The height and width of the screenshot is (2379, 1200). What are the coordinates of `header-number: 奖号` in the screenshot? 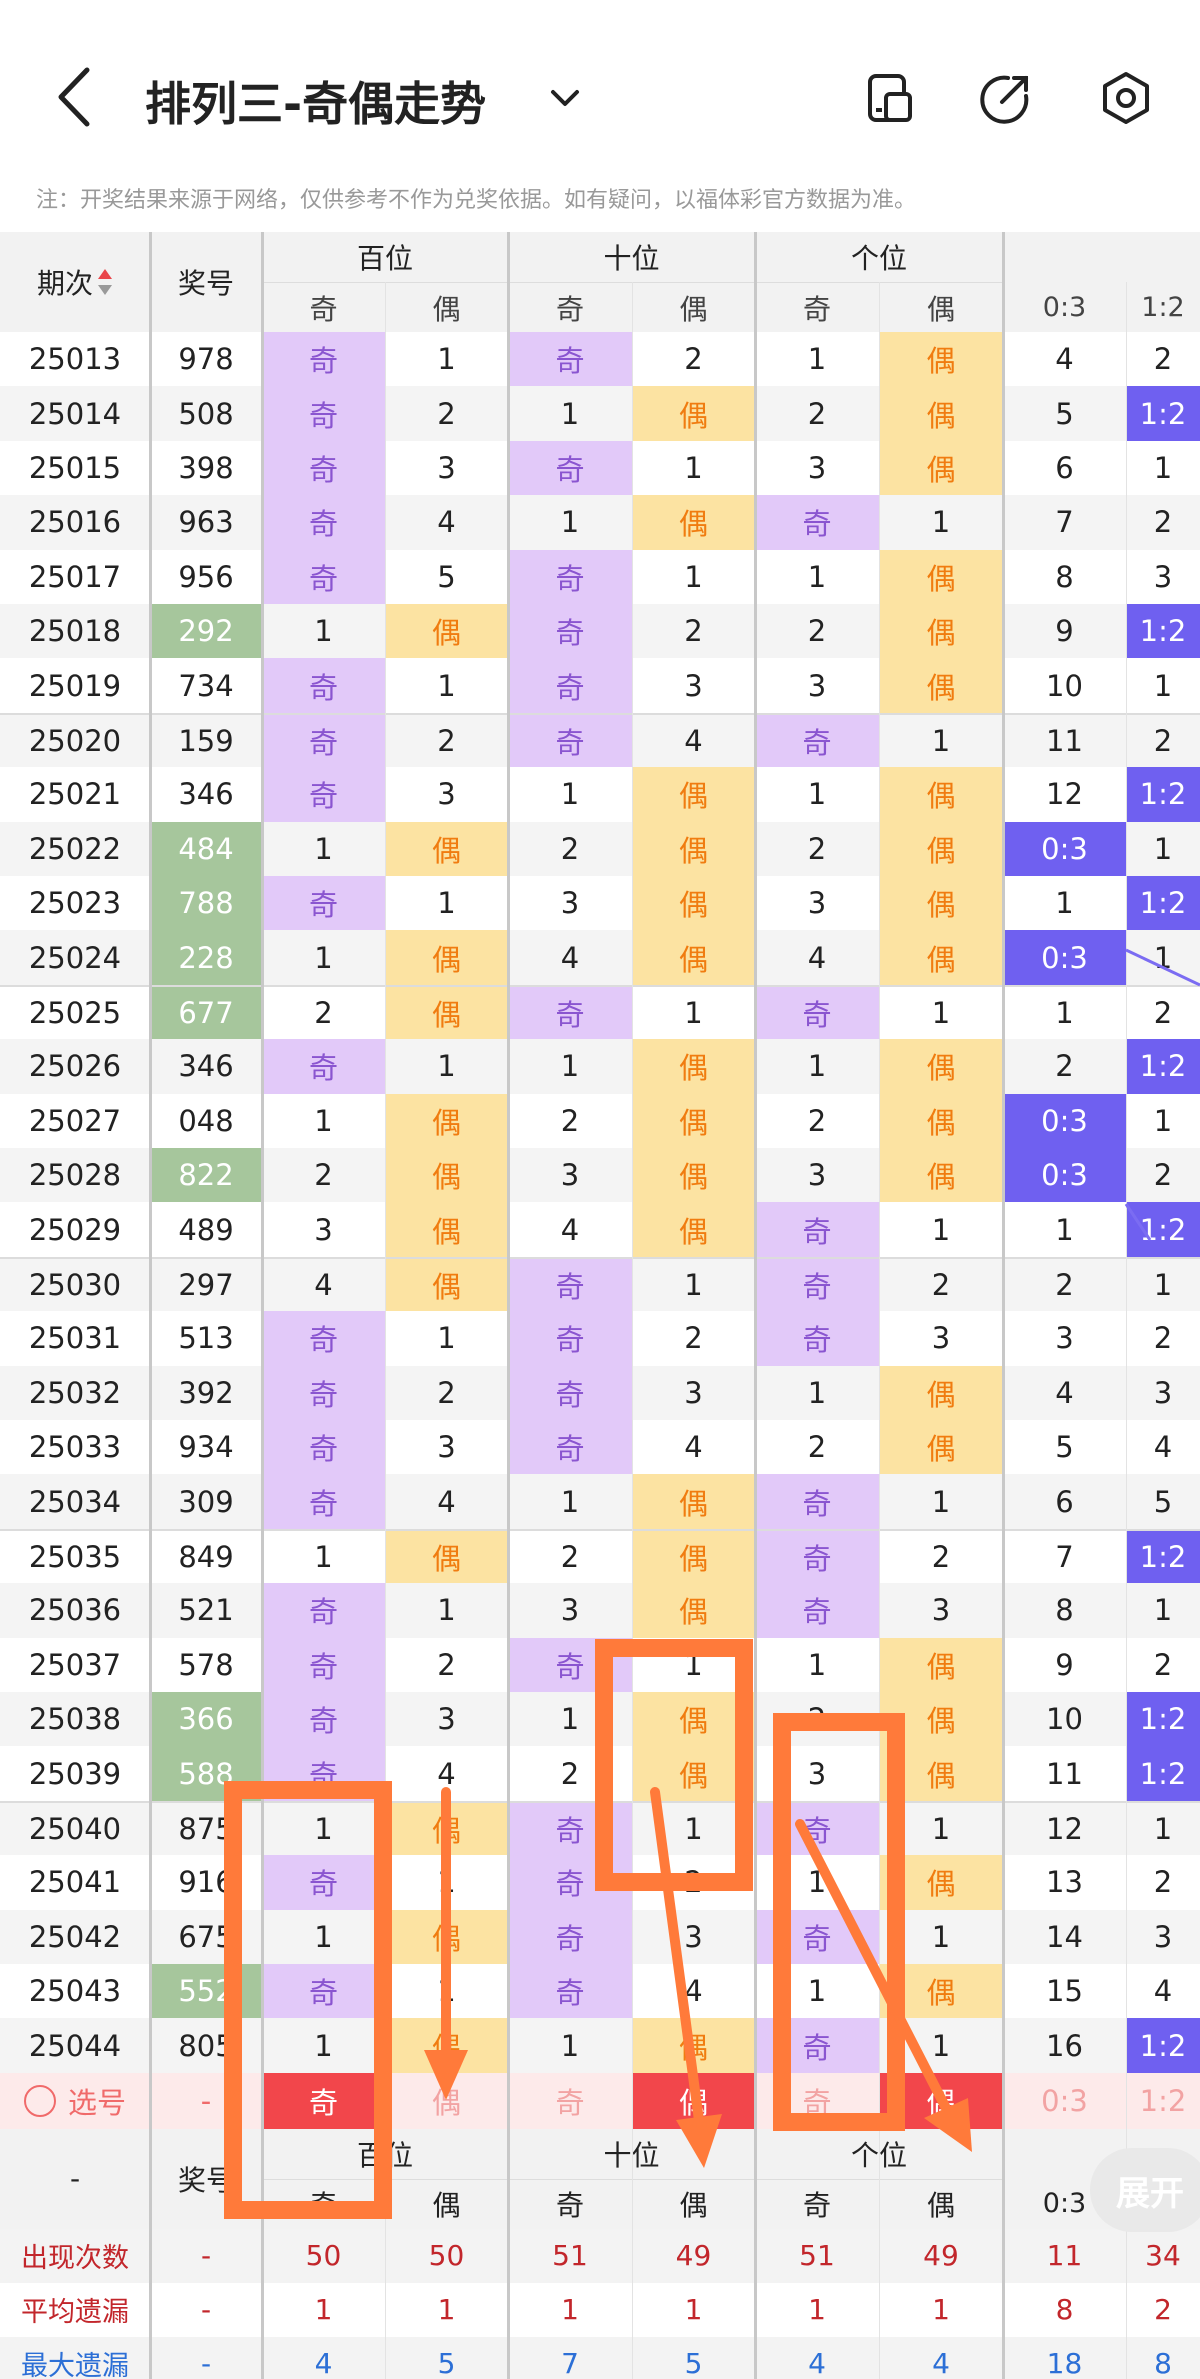 It's located at (205, 283).